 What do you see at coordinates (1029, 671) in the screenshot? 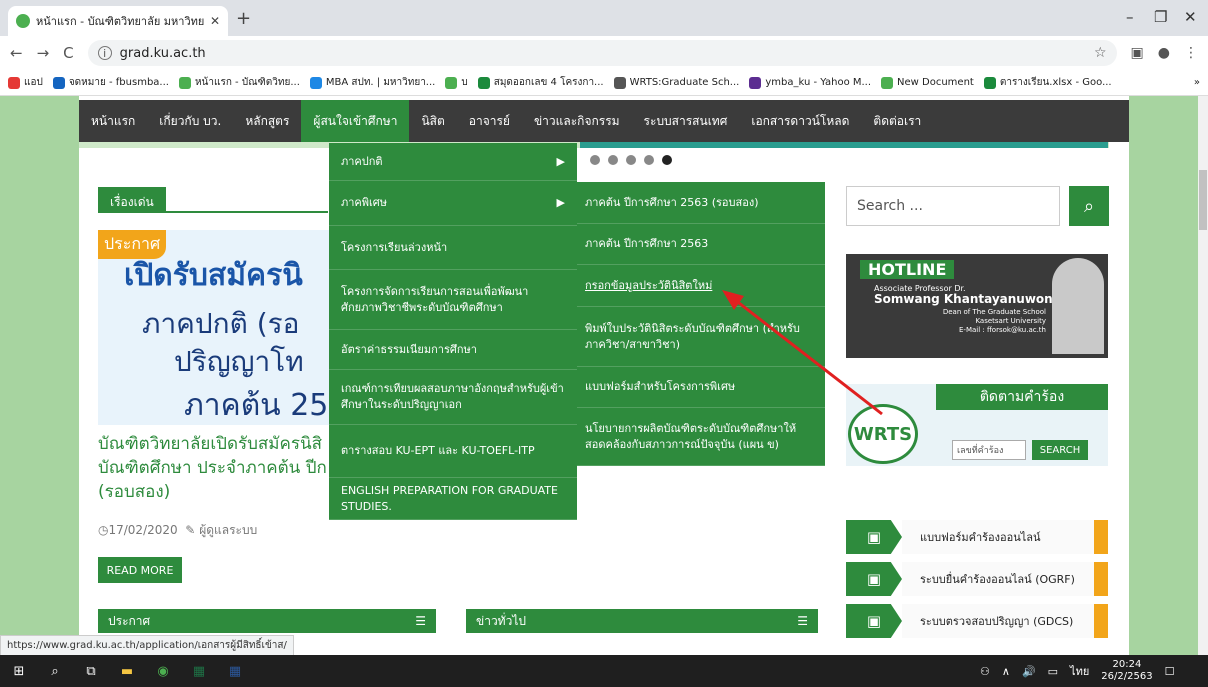
I see `volume-icon: 🔊` at bounding box center [1029, 671].